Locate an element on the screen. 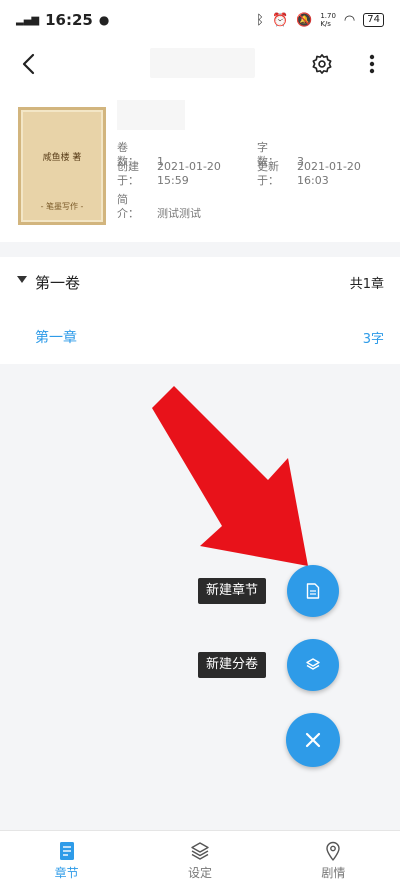 Image resolution: width=400 pixels, height=890 pixels. chapter-row: 第一章 3字 is located at coordinates (200, 337).